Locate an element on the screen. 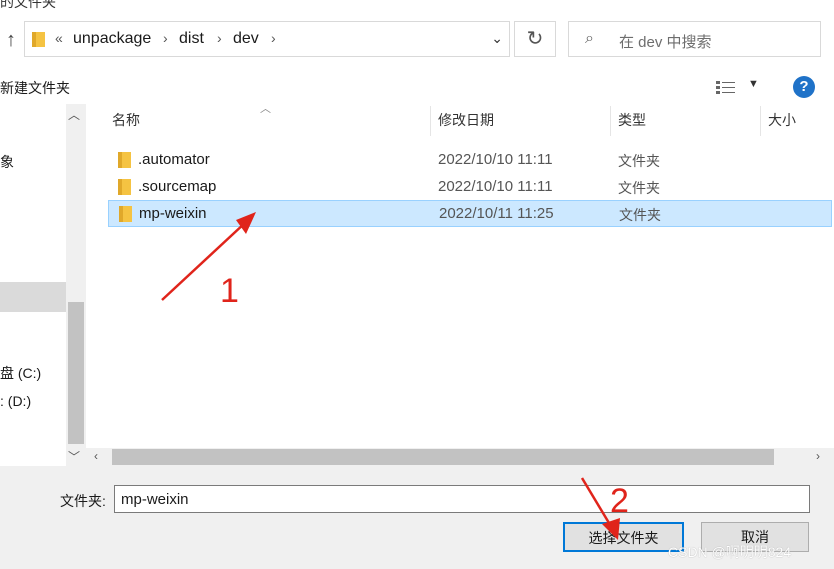 The height and width of the screenshot is (569, 834). search-box: ⌕ 在 dev 中搜索 is located at coordinates (694, 39).